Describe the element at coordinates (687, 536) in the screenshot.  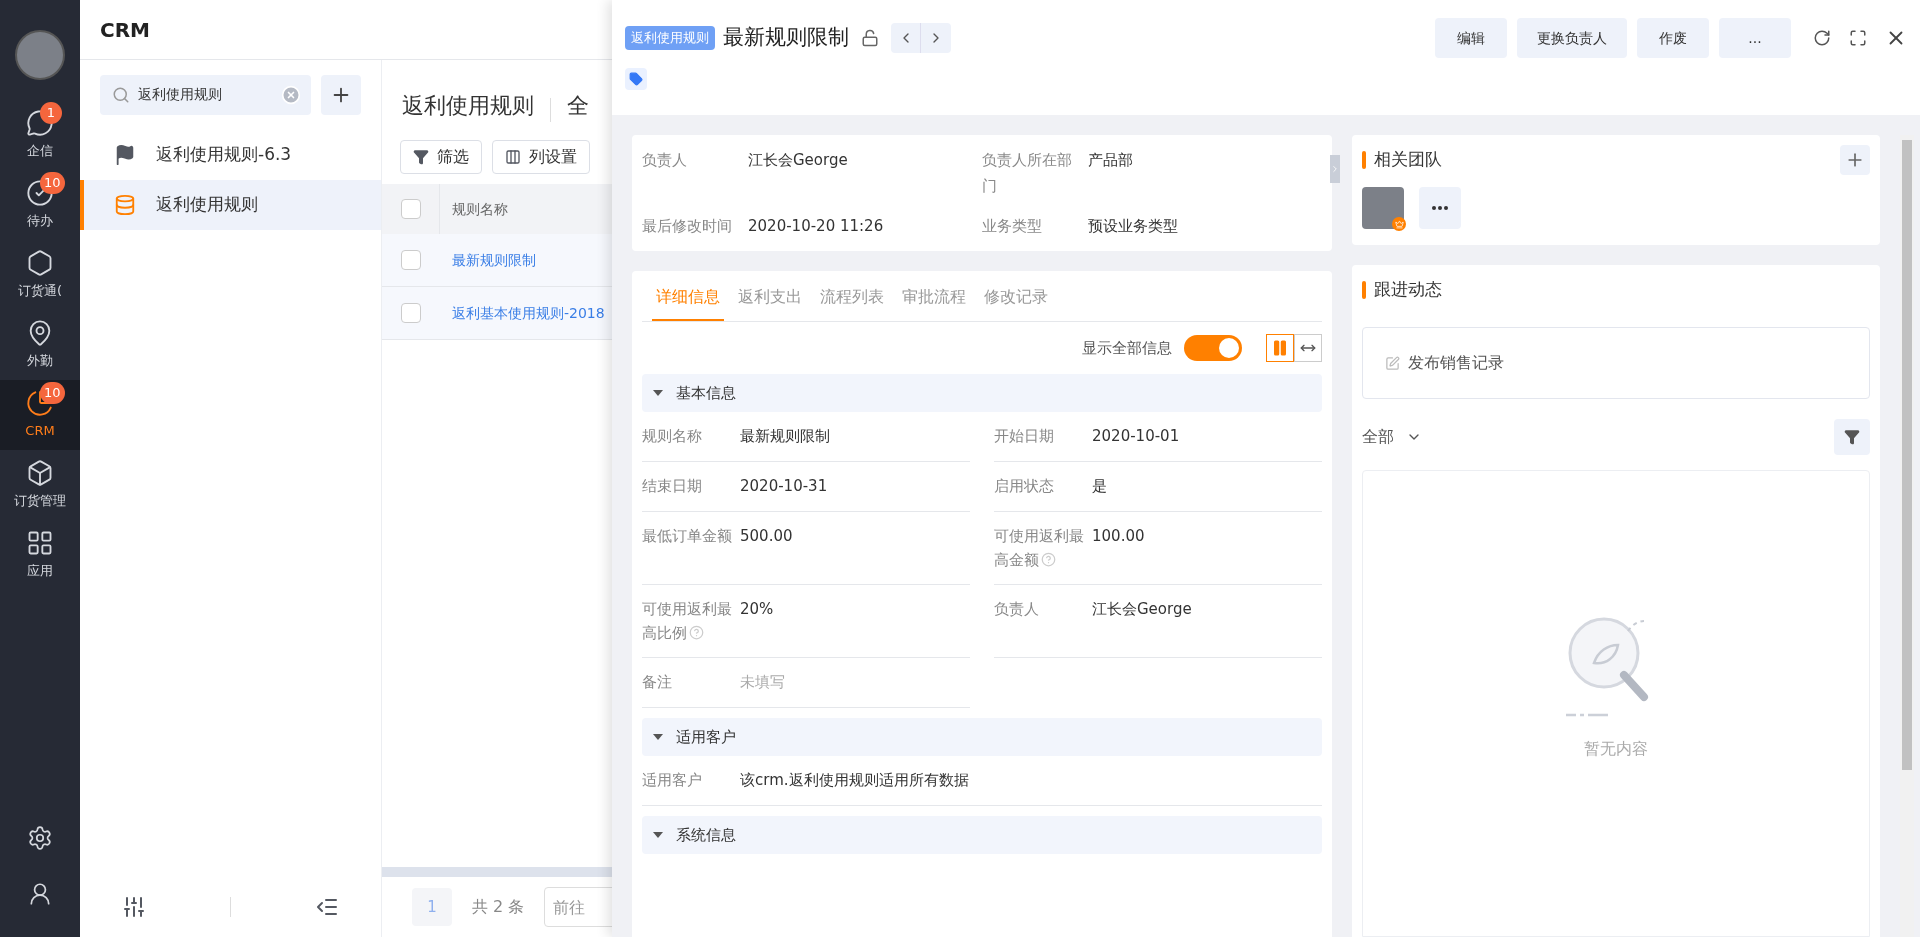
I see `field-label: 最低订单金额` at that location.